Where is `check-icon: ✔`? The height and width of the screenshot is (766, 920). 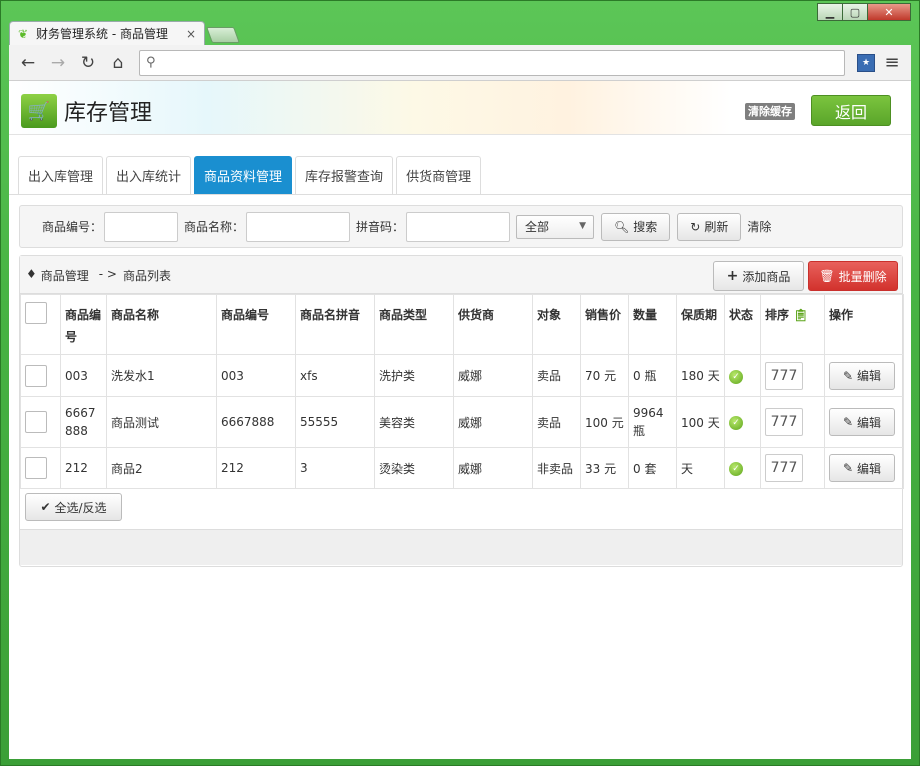
check-icon: ✔ is located at coordinates (45, 507).